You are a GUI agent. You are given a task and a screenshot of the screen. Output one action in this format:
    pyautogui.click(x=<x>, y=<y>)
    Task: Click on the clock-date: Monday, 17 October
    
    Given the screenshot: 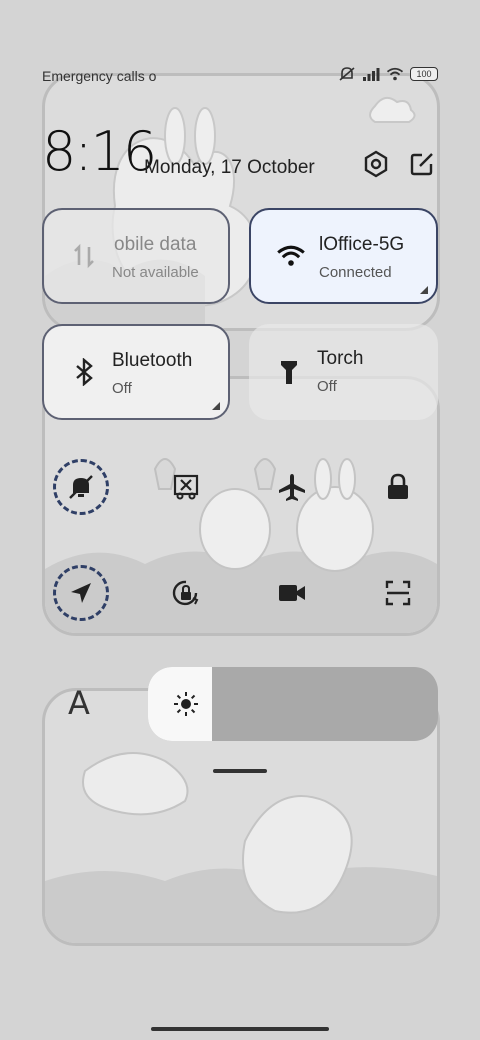 What is the action you would take?
    pyautogui.click(x=229, y=167)
    